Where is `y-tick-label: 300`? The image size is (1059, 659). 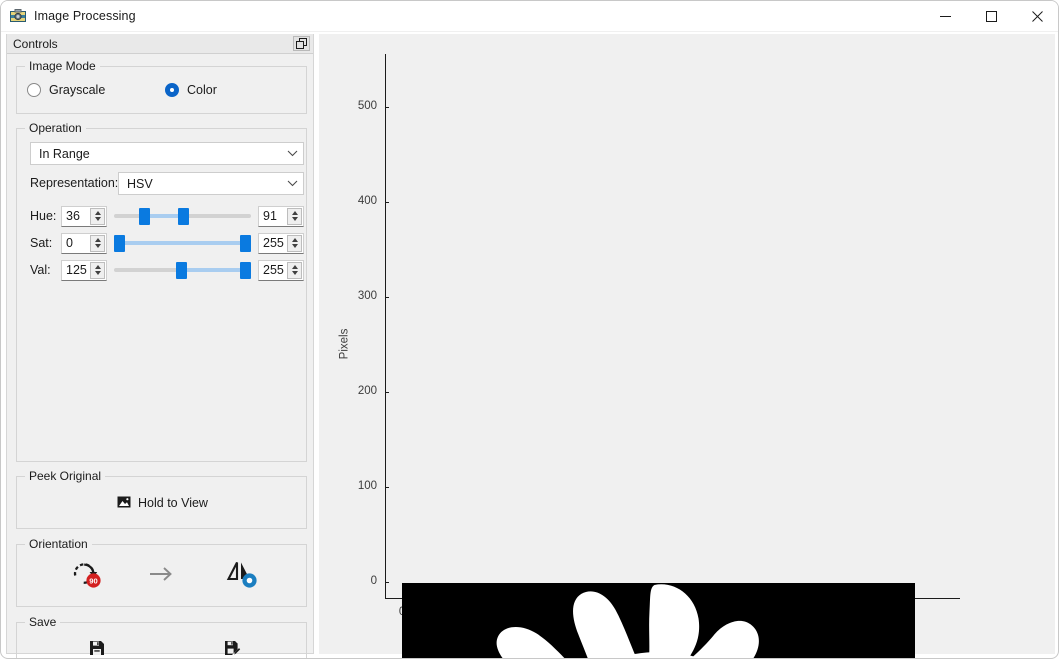
y-tick-label: 300 is located at coordinates (367, 296).